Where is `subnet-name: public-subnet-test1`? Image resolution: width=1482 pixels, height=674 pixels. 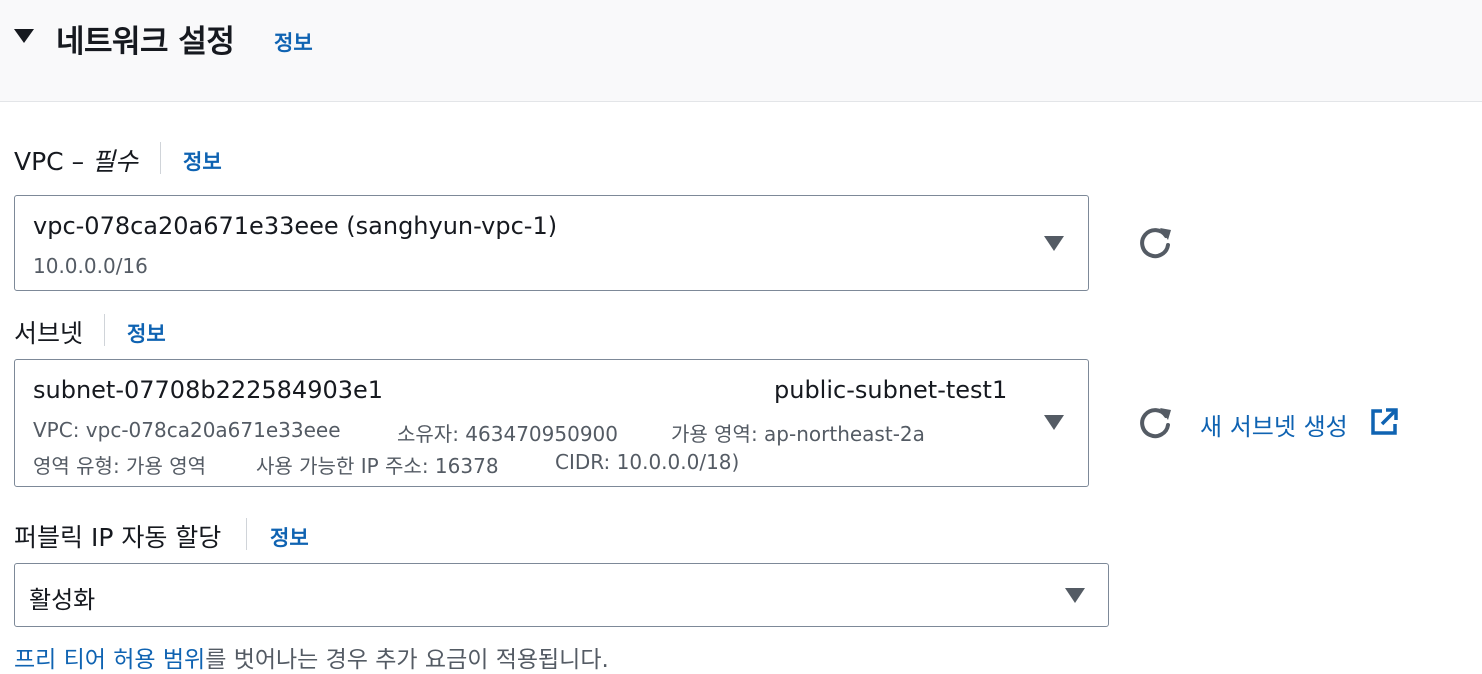 subnet-name: public-subnet-test1 is located at coordinates (891, 390).